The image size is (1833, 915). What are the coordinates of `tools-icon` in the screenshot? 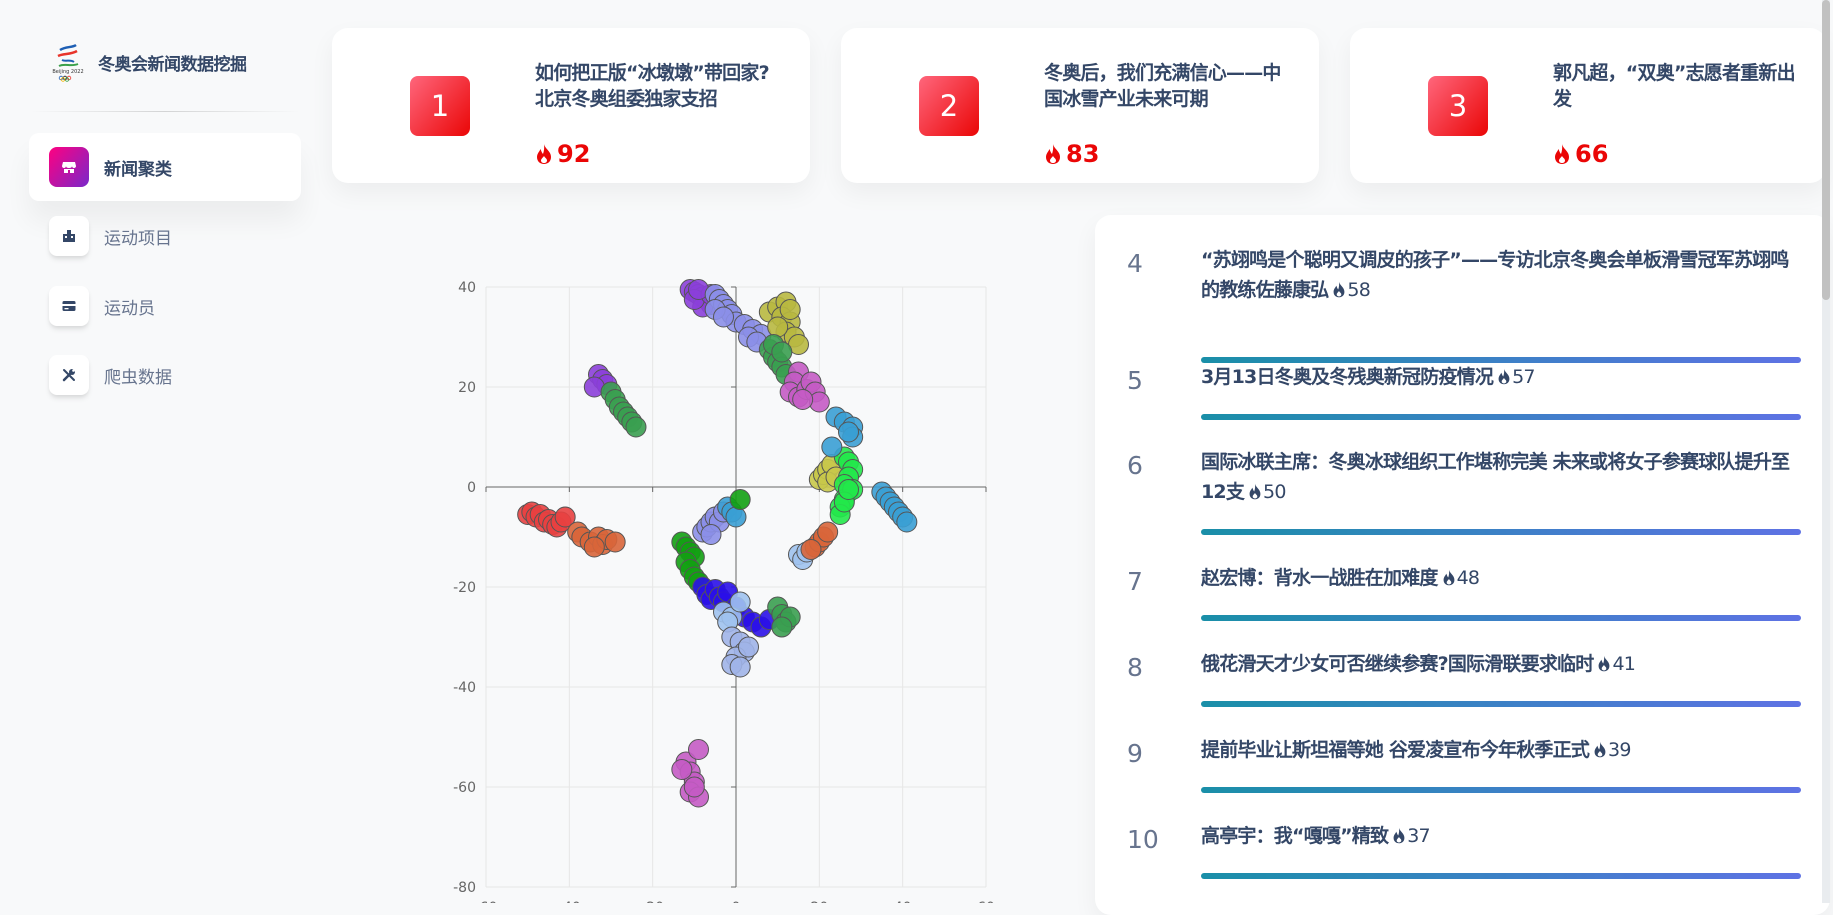 It's located at (69, 375).